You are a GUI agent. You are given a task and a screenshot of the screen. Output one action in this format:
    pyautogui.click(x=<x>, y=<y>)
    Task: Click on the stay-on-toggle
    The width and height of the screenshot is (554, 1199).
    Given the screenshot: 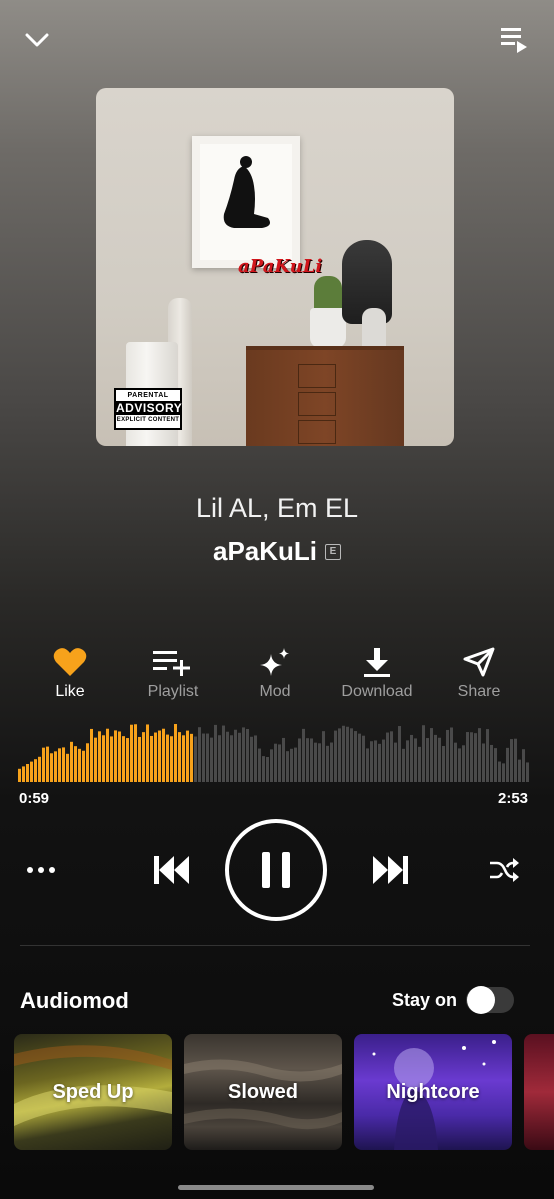 What is the action you would take?
    pyautogui.click(x=490, y=1000)
    